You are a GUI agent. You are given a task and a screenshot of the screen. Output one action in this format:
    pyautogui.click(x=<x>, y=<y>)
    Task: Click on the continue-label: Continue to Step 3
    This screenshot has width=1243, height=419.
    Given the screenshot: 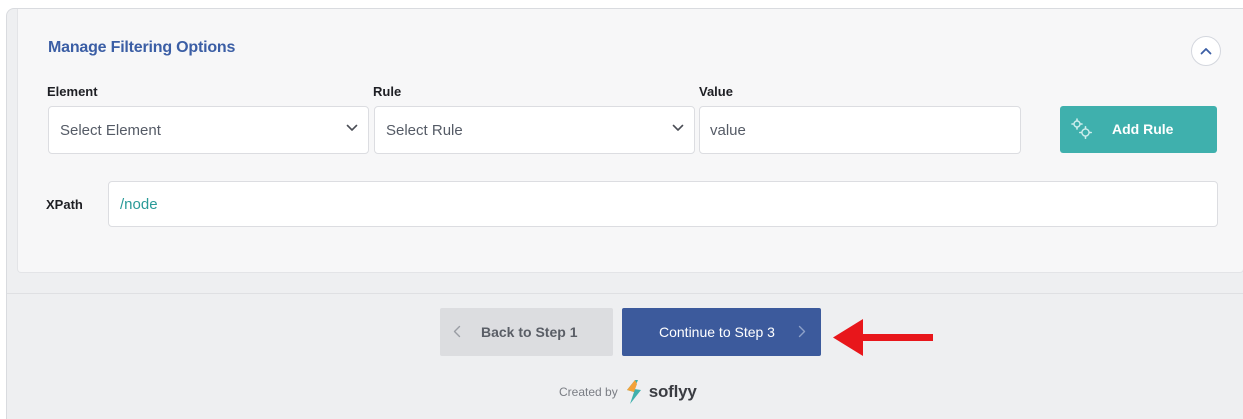 What is the action you would take?
    pyautogui.click(x=717, y=332)
    